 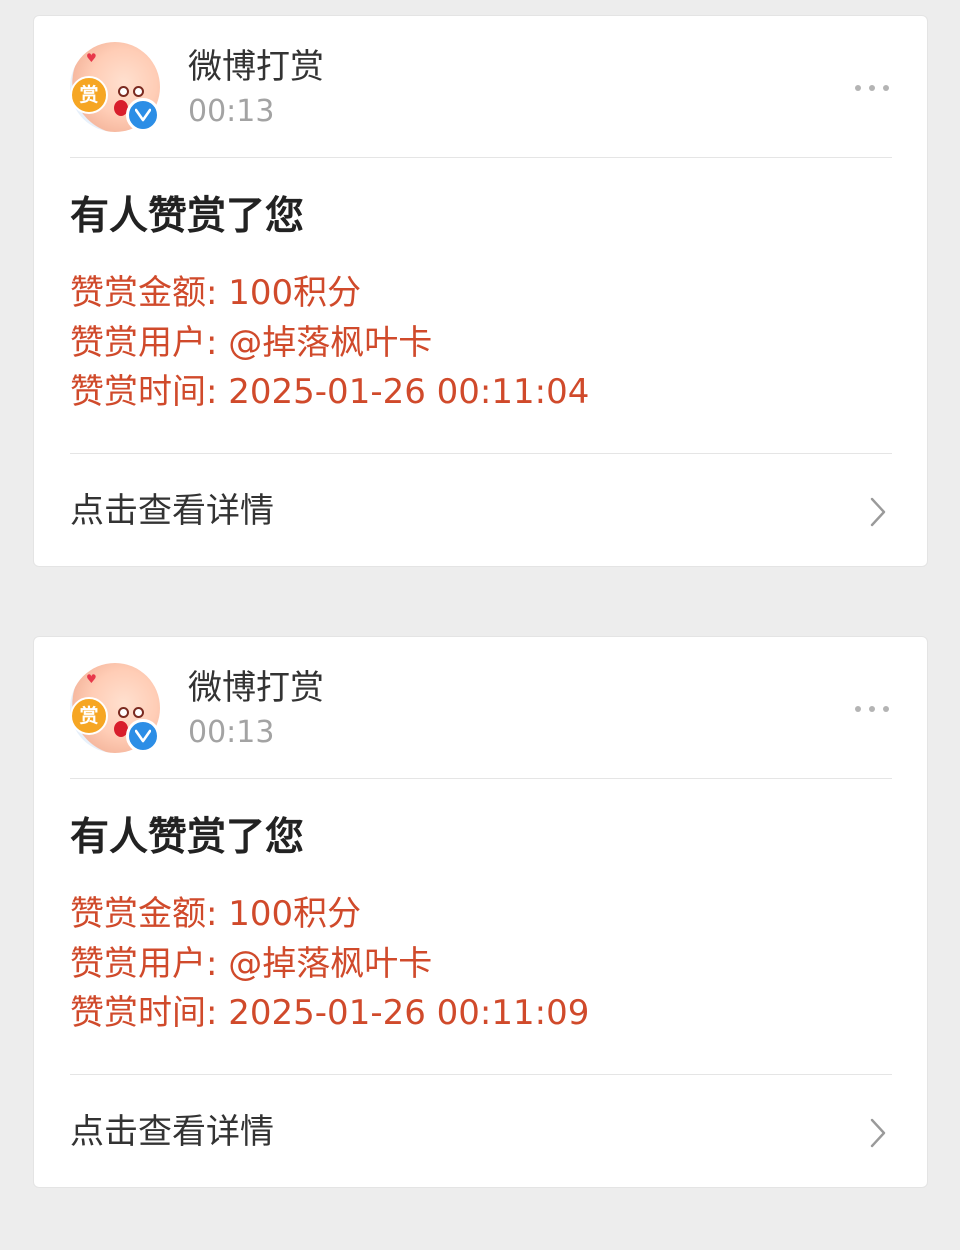 I want to click on reward-time-line: 赞赏时间: 2025-01-26 00:11:09, so click(x=329, y=1013).